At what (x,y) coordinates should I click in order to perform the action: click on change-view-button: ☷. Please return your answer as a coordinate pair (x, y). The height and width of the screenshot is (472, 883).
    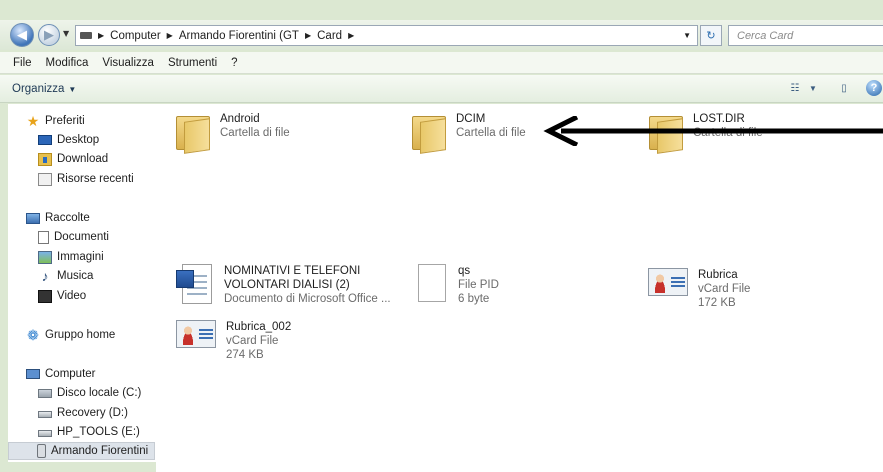
    Looking at the image, I should click on (795, 88).